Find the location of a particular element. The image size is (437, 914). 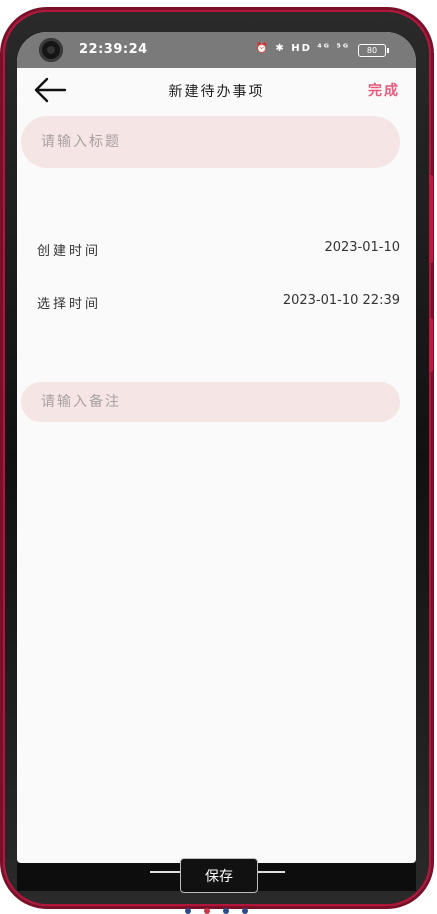

page-indicator is located at coordinates (220, 911).